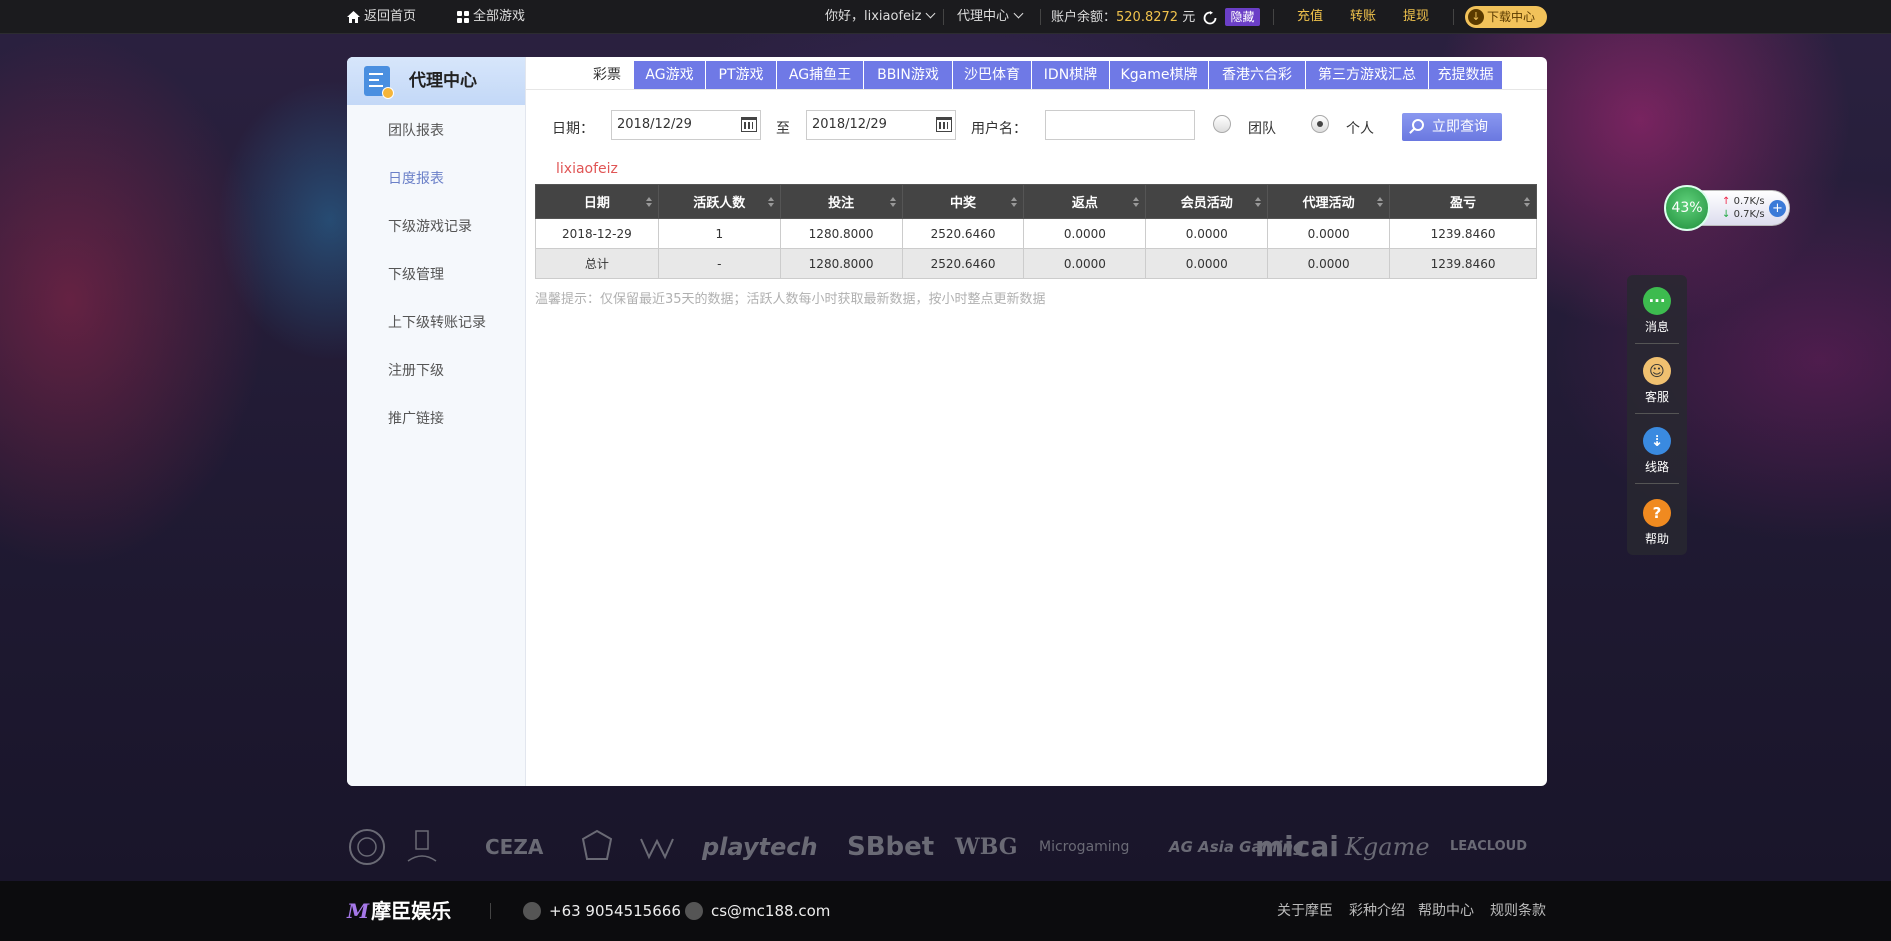 The height and width of the screenshot is (941, 1891). I want to click on footer-phone: +63 9054515666, so click(602, 911).